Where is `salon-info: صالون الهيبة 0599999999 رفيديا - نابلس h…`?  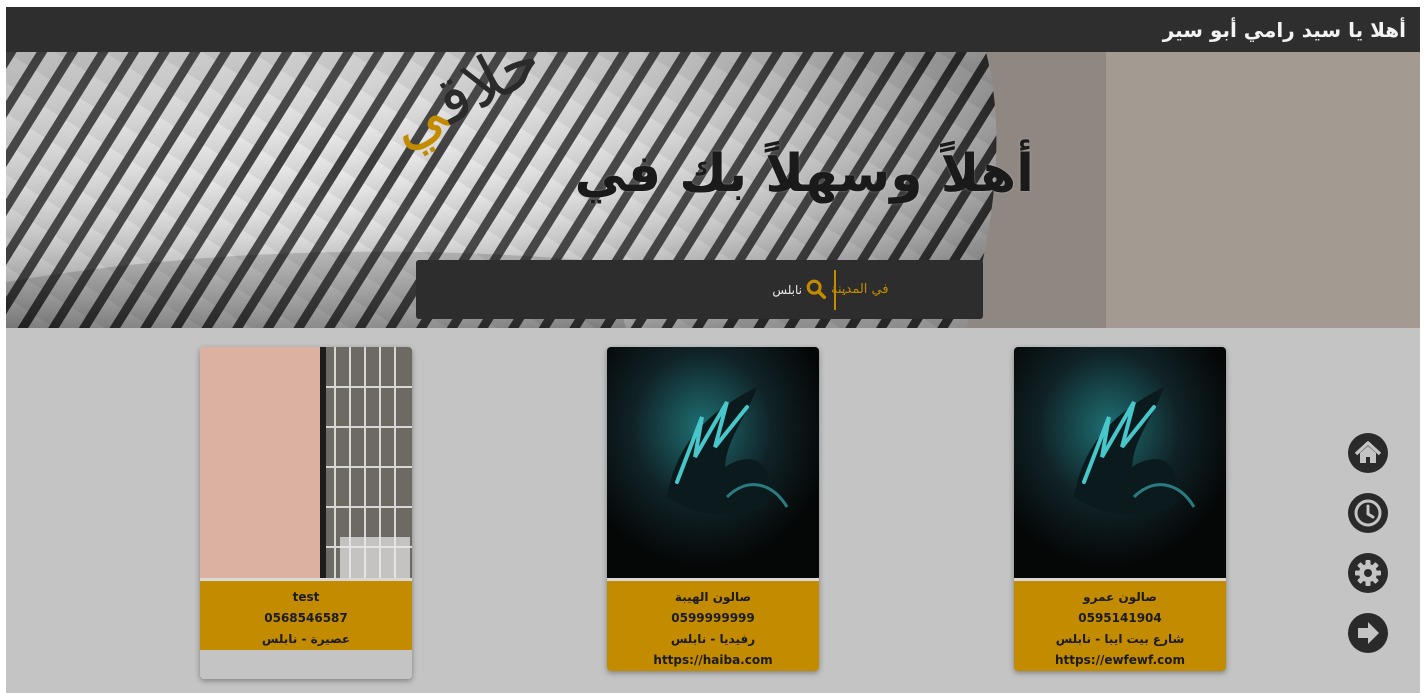
salon-info: صالون الهيبة 0599999999 رفيديا - نابلس h… is located at coordinates (713, 624).